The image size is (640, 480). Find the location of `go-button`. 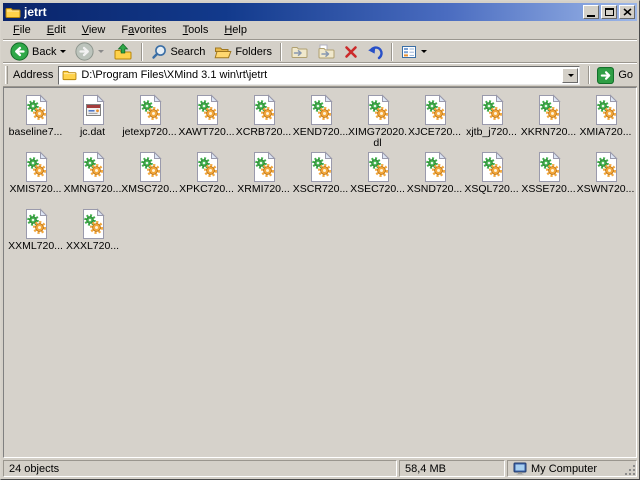

go-button is located at coordinates (605, 75).